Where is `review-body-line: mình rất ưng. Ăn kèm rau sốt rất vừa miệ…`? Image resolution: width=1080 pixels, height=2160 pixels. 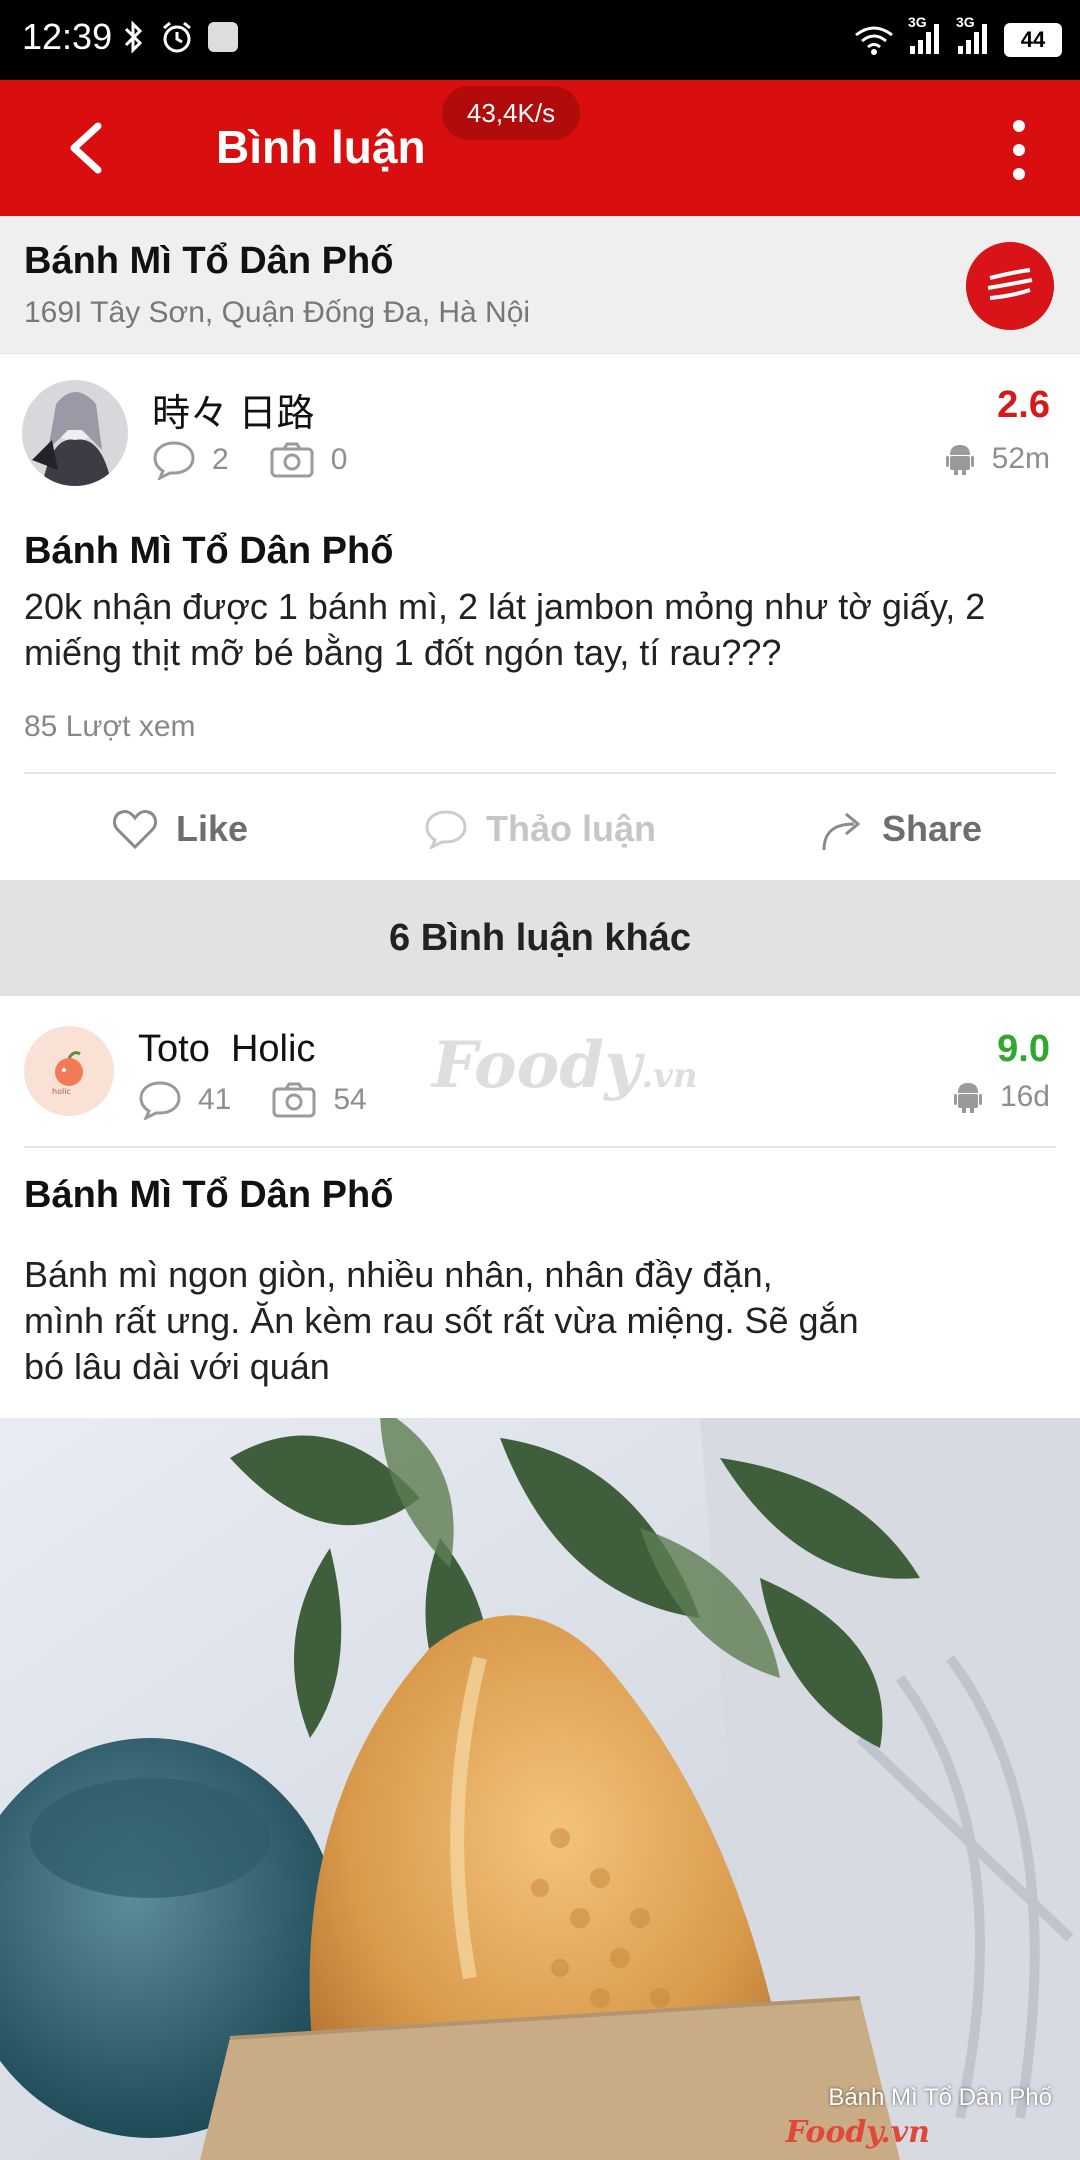 review-body-line: mình rất ưng. Ăn kèm rau sốt rất vừa miệ… is located at coordinates (441, 1320).